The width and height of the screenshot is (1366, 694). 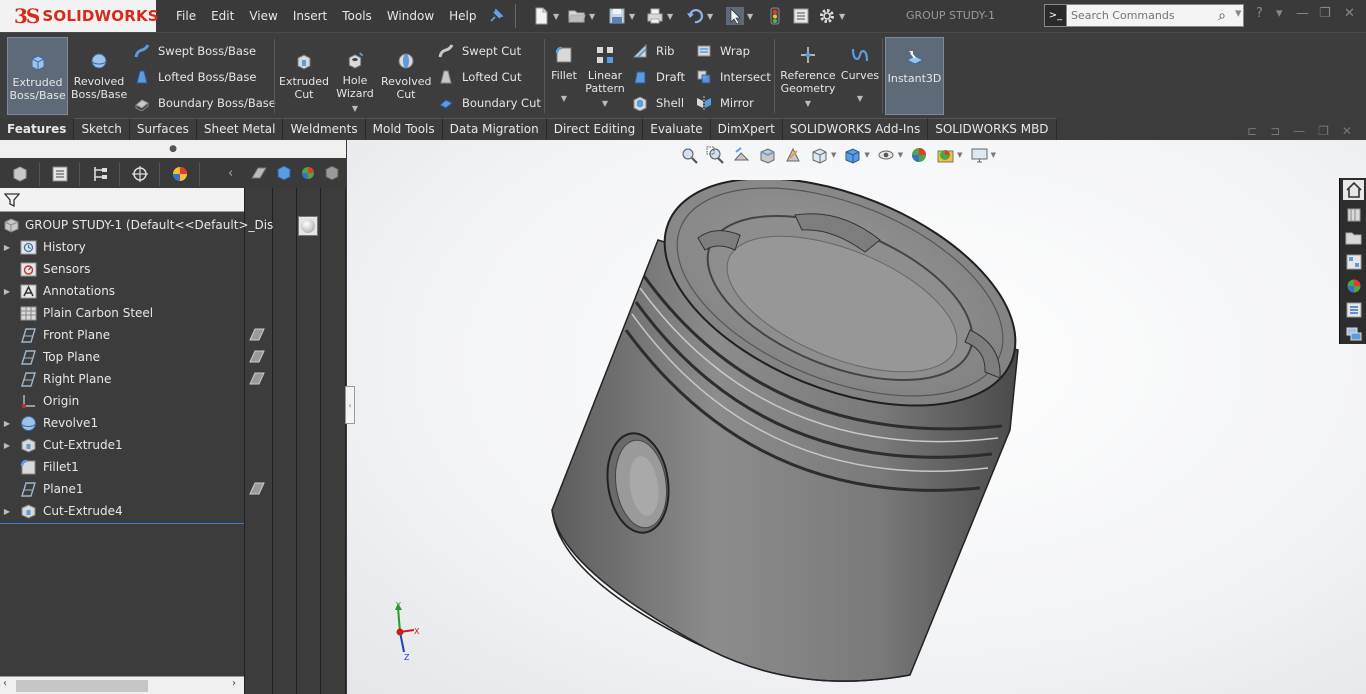 What do you see at coordinates (195, 51) in the screenshot?
I see `swept-boss-button: Swept Boss/Base` at bounding box center [195, 51].